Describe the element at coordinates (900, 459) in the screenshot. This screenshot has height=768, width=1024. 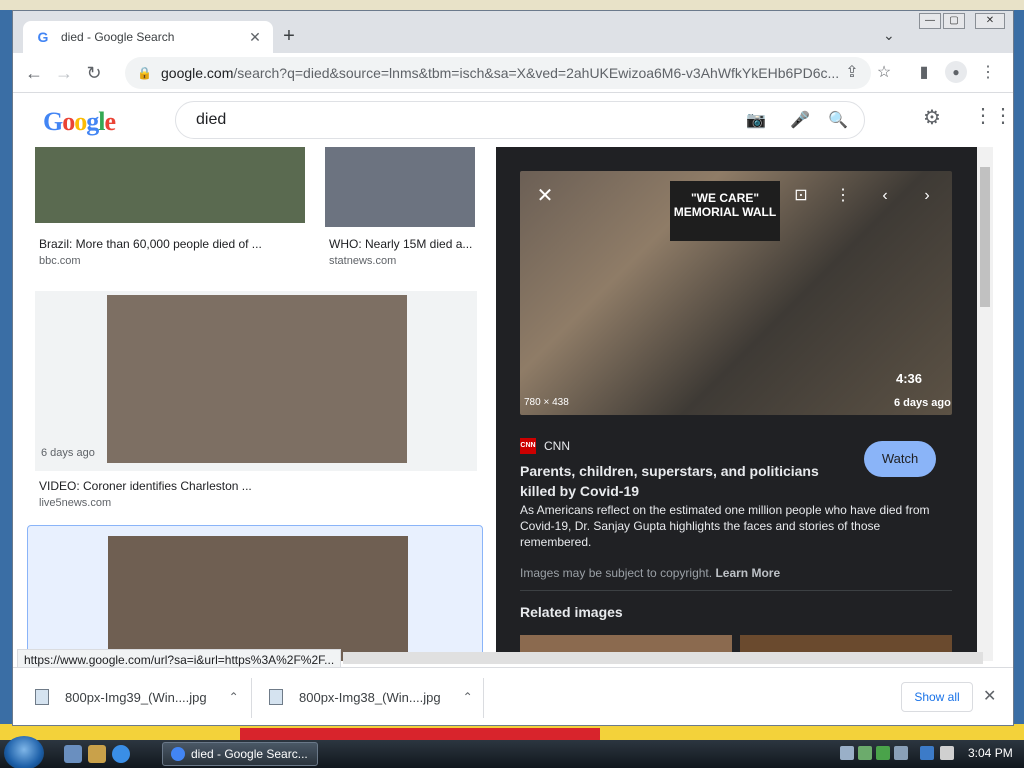
I see `watch-button: Watch` at that location.